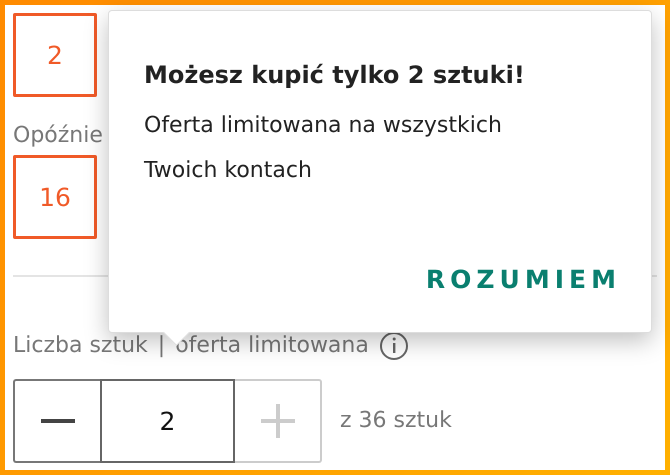 The height and width of the screenshot is (475, 670). Describe the element at coordinates (80, 346) in the screenshot. I see `quantity-label: Liczba sztuk` at that location.